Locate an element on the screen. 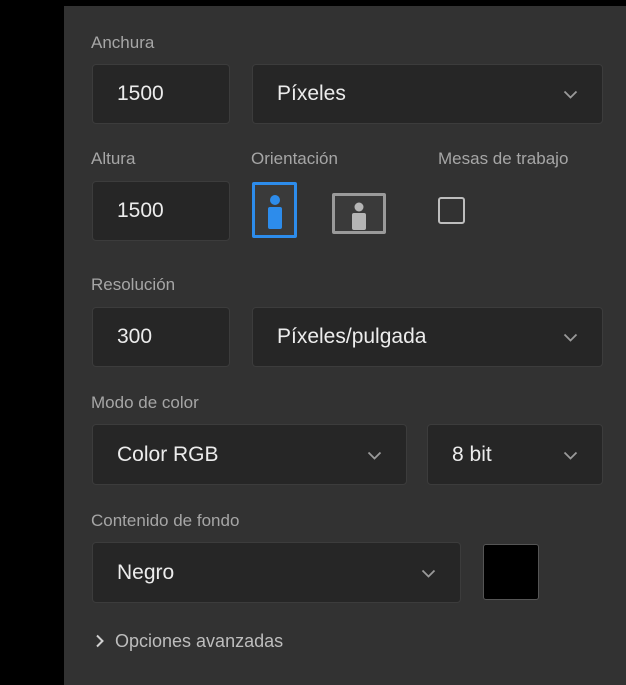 Image resolution: width=626 pixels, height=685 pixels. bit-depth-value: 8 bit is located at coordinates (472, 454).